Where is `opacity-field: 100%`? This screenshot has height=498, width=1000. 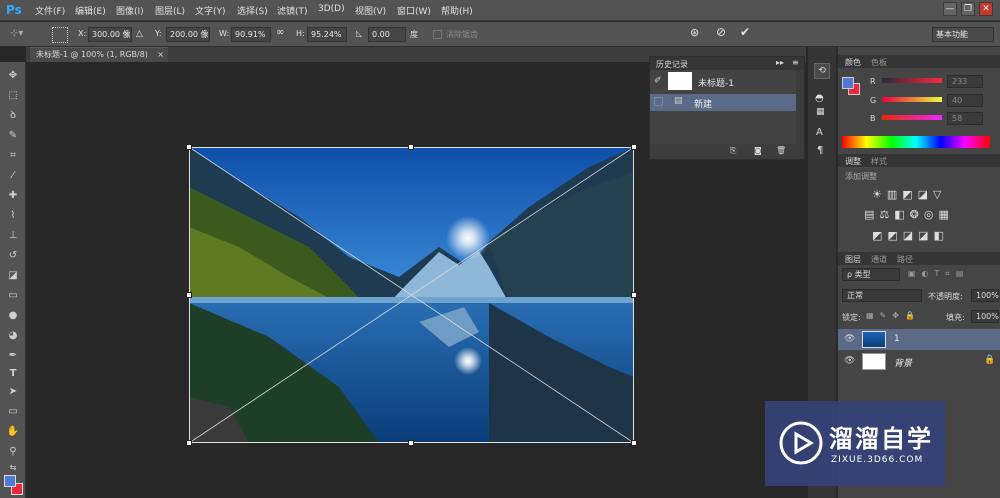 opacity-field: 100% is located at coordinates (985, 295).